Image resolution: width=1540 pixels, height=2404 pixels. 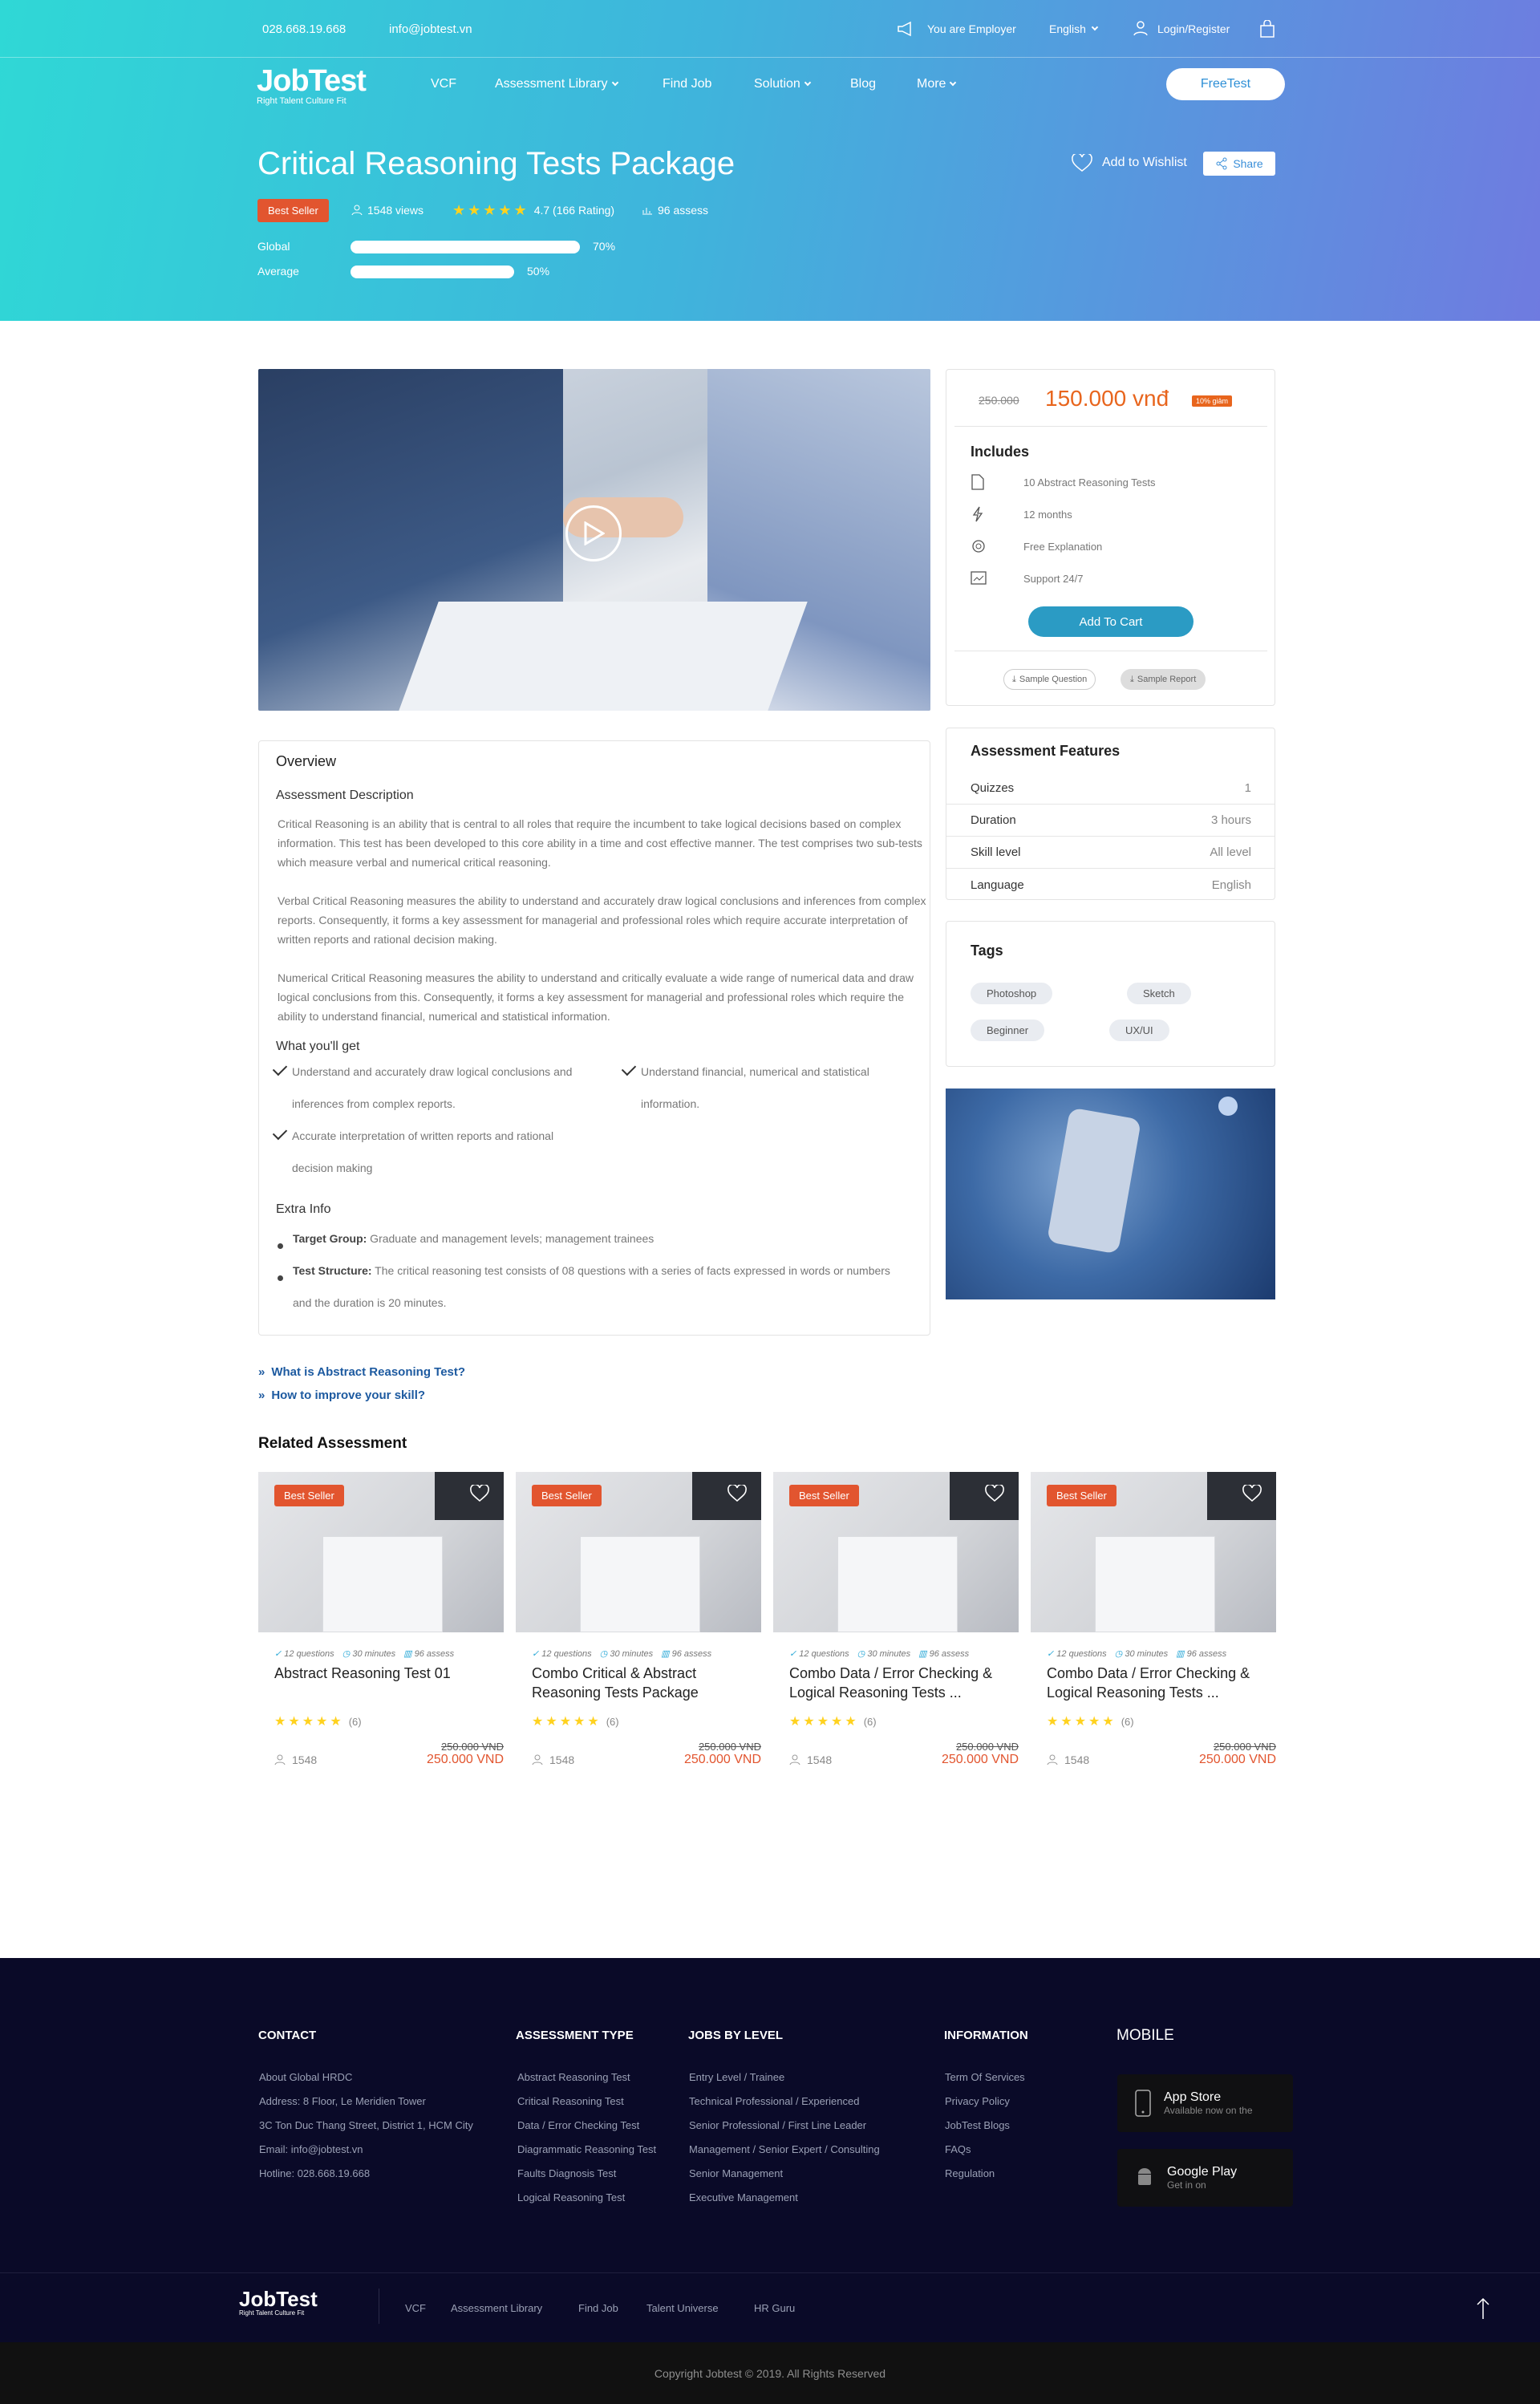 I want to click on footer-link: Faults Diagnosis Test, so click(x=566, y=2173).